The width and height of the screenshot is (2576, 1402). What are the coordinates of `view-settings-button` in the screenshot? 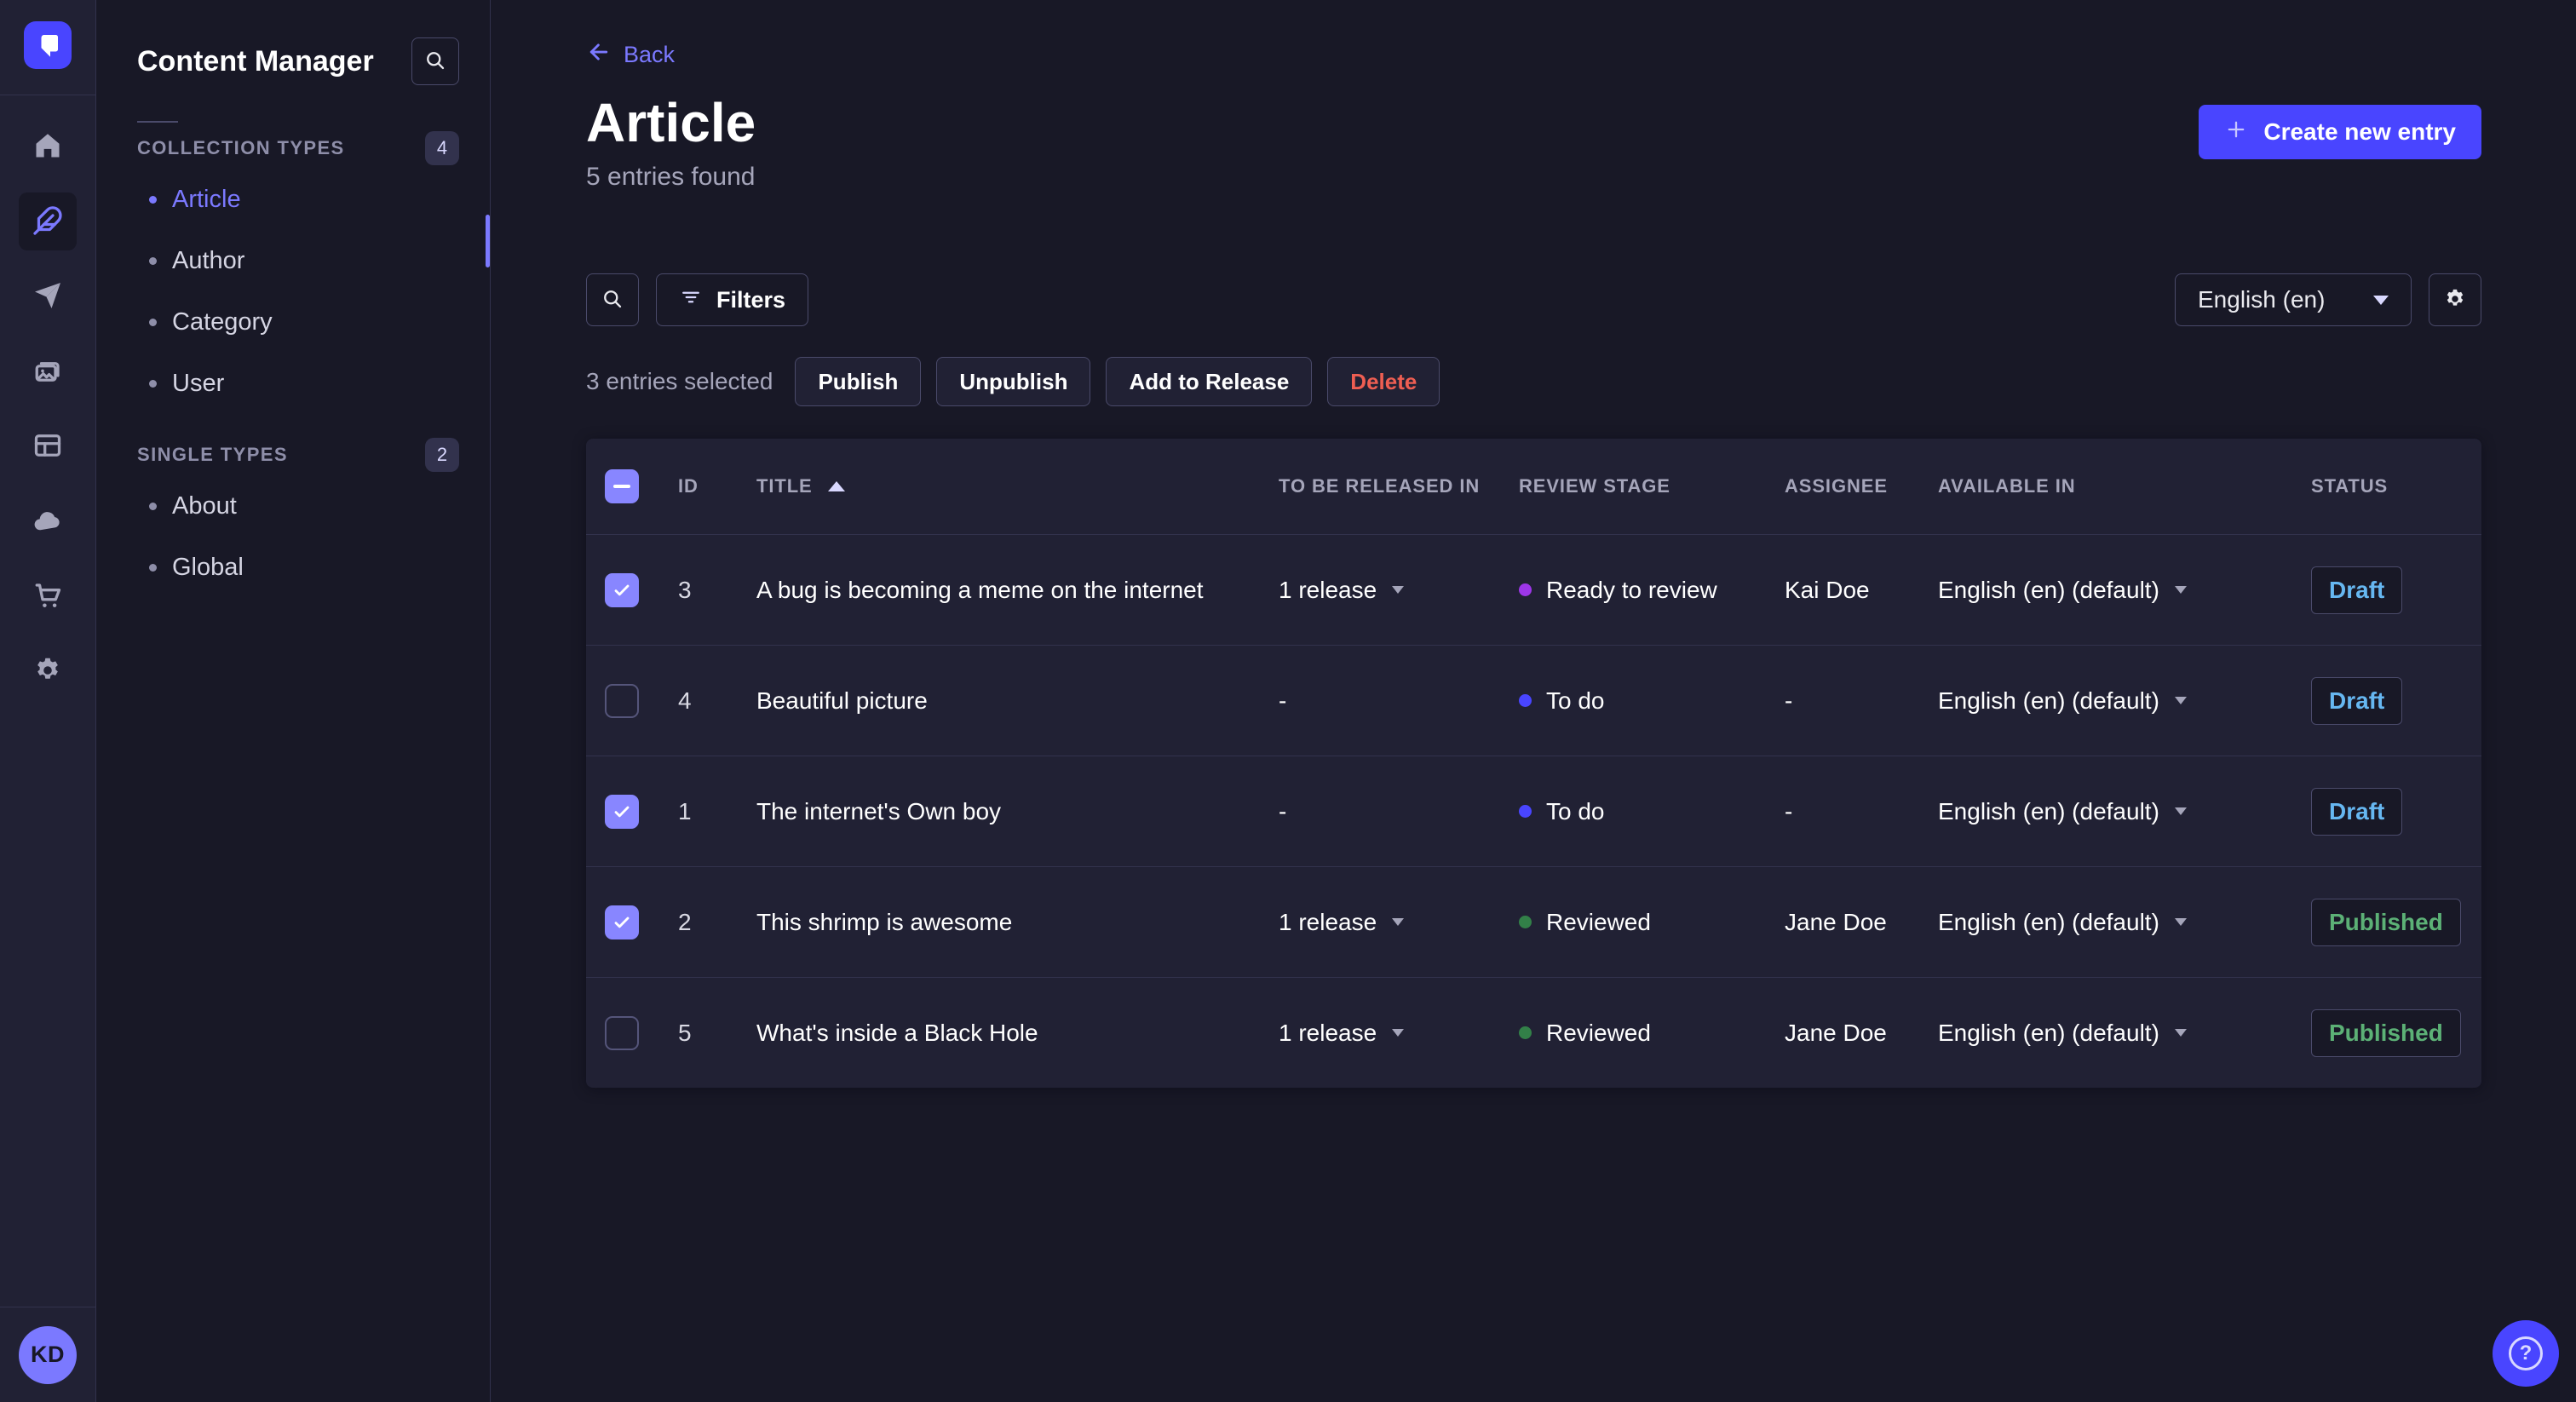 It's located at (2455, 299).